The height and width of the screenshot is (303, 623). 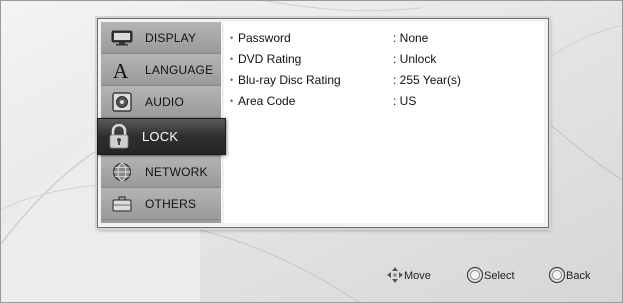 What do you see at coordinates (122, 102) in the screenshot?
I see `audio-icon` at bounding box center [122, 102].